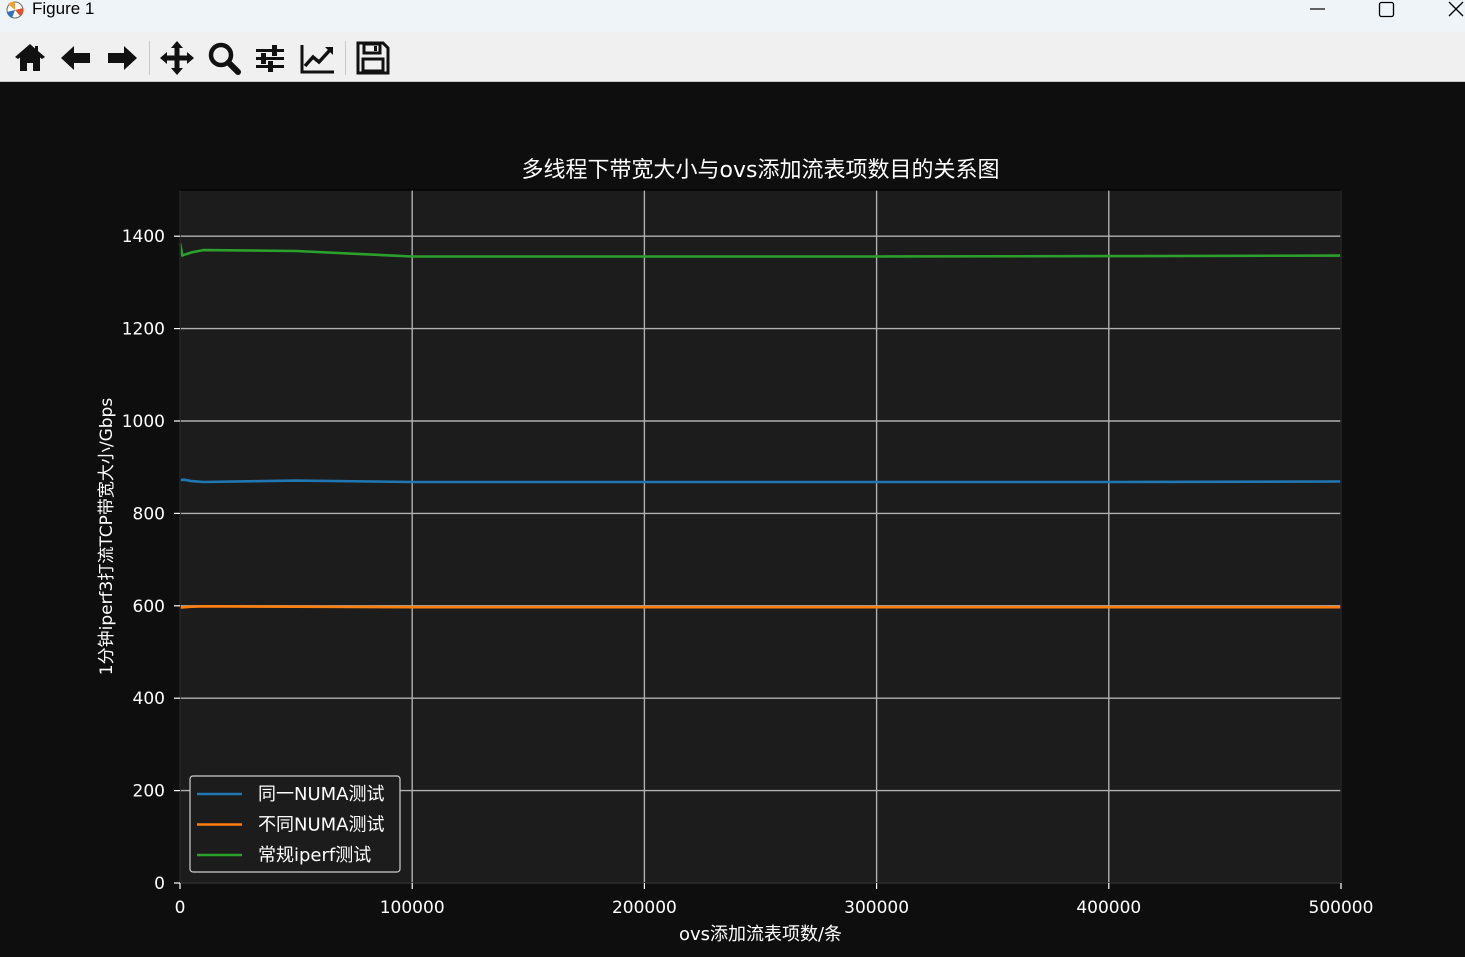 This screenshot has width=1465, height=957. I want to click on edit-axis-button, so click(318, 58).